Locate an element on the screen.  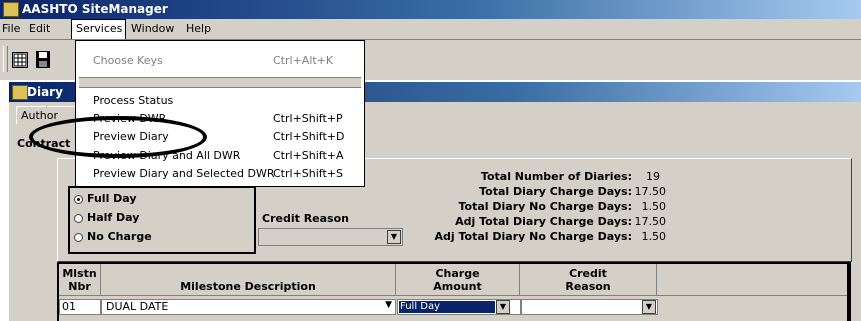
col-header-mlstn-line1: Mlstn is located at coordinates (79, 273).